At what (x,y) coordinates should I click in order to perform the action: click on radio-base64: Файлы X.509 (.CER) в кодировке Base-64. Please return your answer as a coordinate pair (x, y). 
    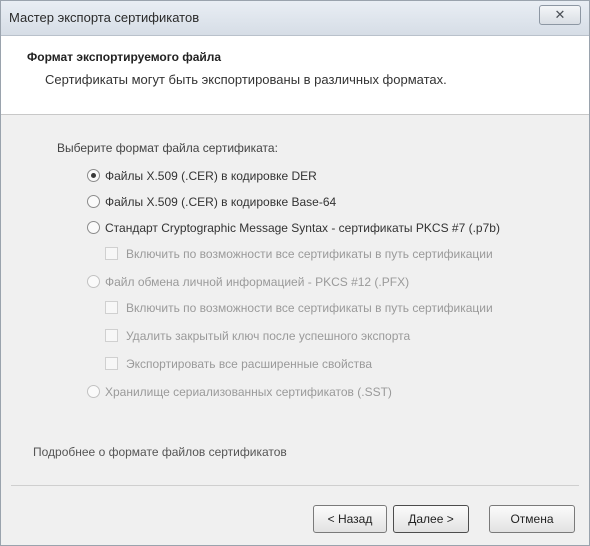
    Looking at the image, I should click on (211, 202).